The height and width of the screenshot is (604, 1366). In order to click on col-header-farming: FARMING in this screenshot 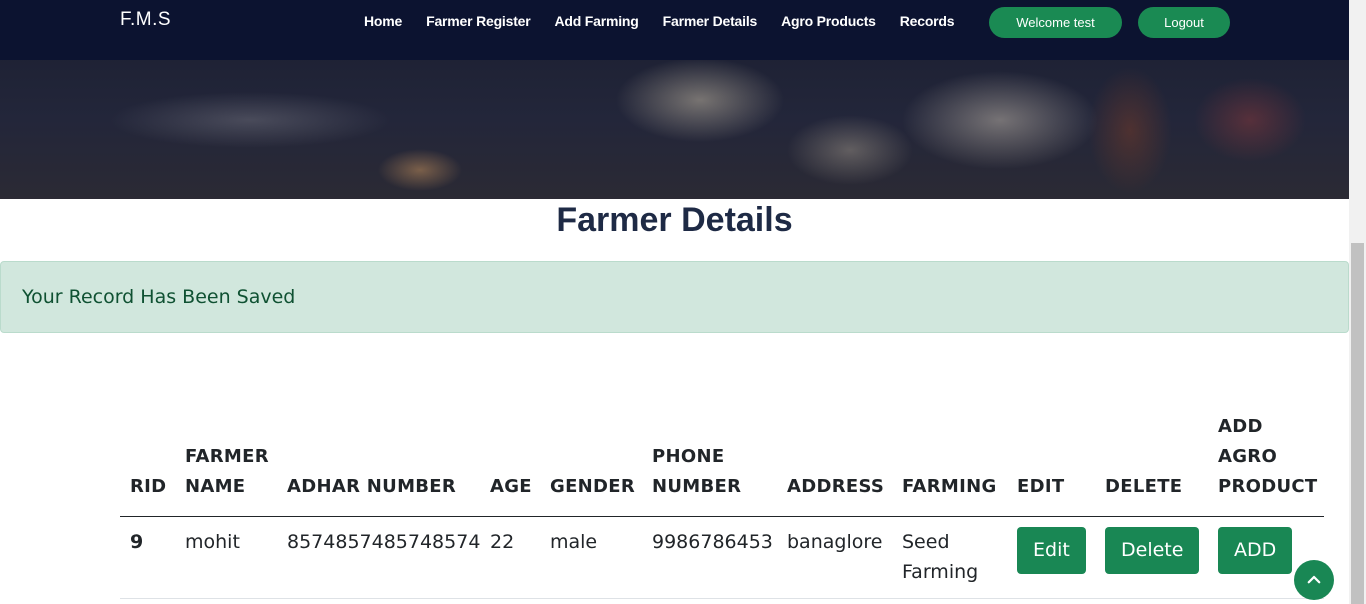, I will do `click(949, 464)`.